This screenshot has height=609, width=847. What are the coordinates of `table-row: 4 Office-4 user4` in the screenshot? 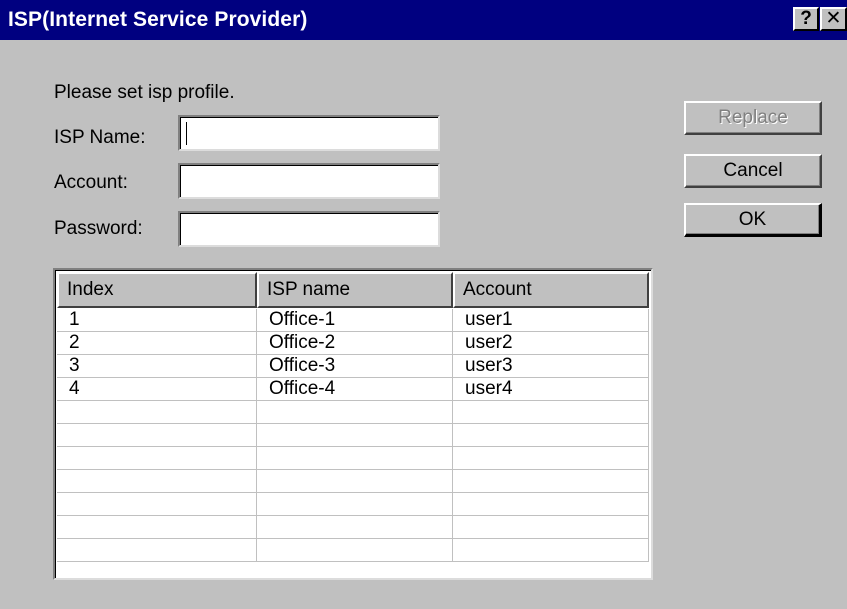 It's located at (353, 389).